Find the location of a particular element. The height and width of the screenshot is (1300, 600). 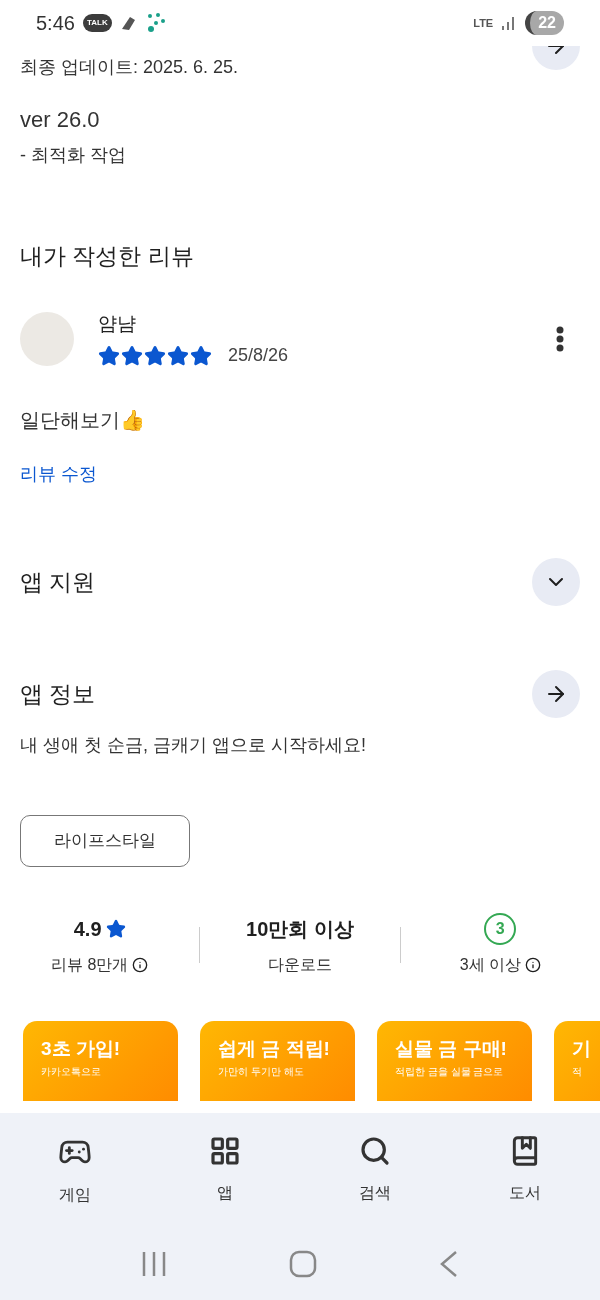

clock: 5:46 is located at coordinates (55, 23).